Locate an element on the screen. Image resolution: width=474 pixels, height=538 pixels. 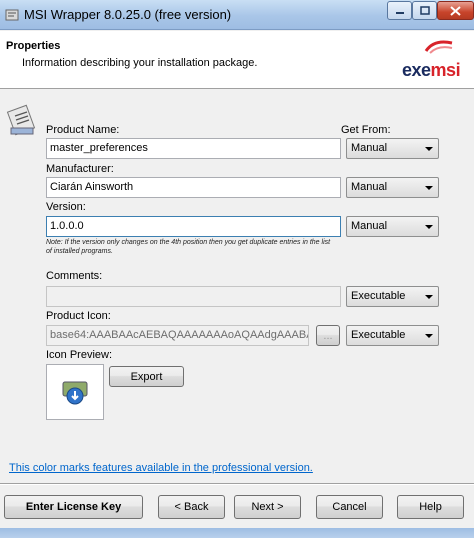
product-icon-source-select: Executable is located at coordinates (392, 335).